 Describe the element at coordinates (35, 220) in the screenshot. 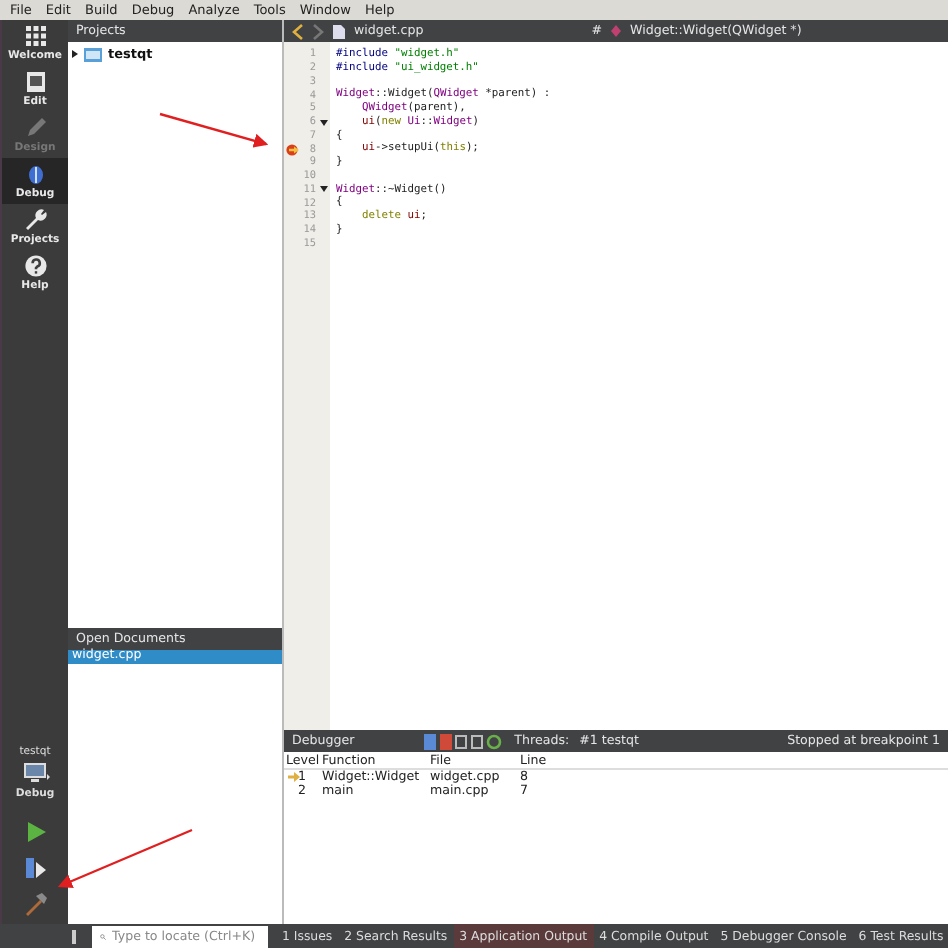

I see `wrench-icon` at that location.